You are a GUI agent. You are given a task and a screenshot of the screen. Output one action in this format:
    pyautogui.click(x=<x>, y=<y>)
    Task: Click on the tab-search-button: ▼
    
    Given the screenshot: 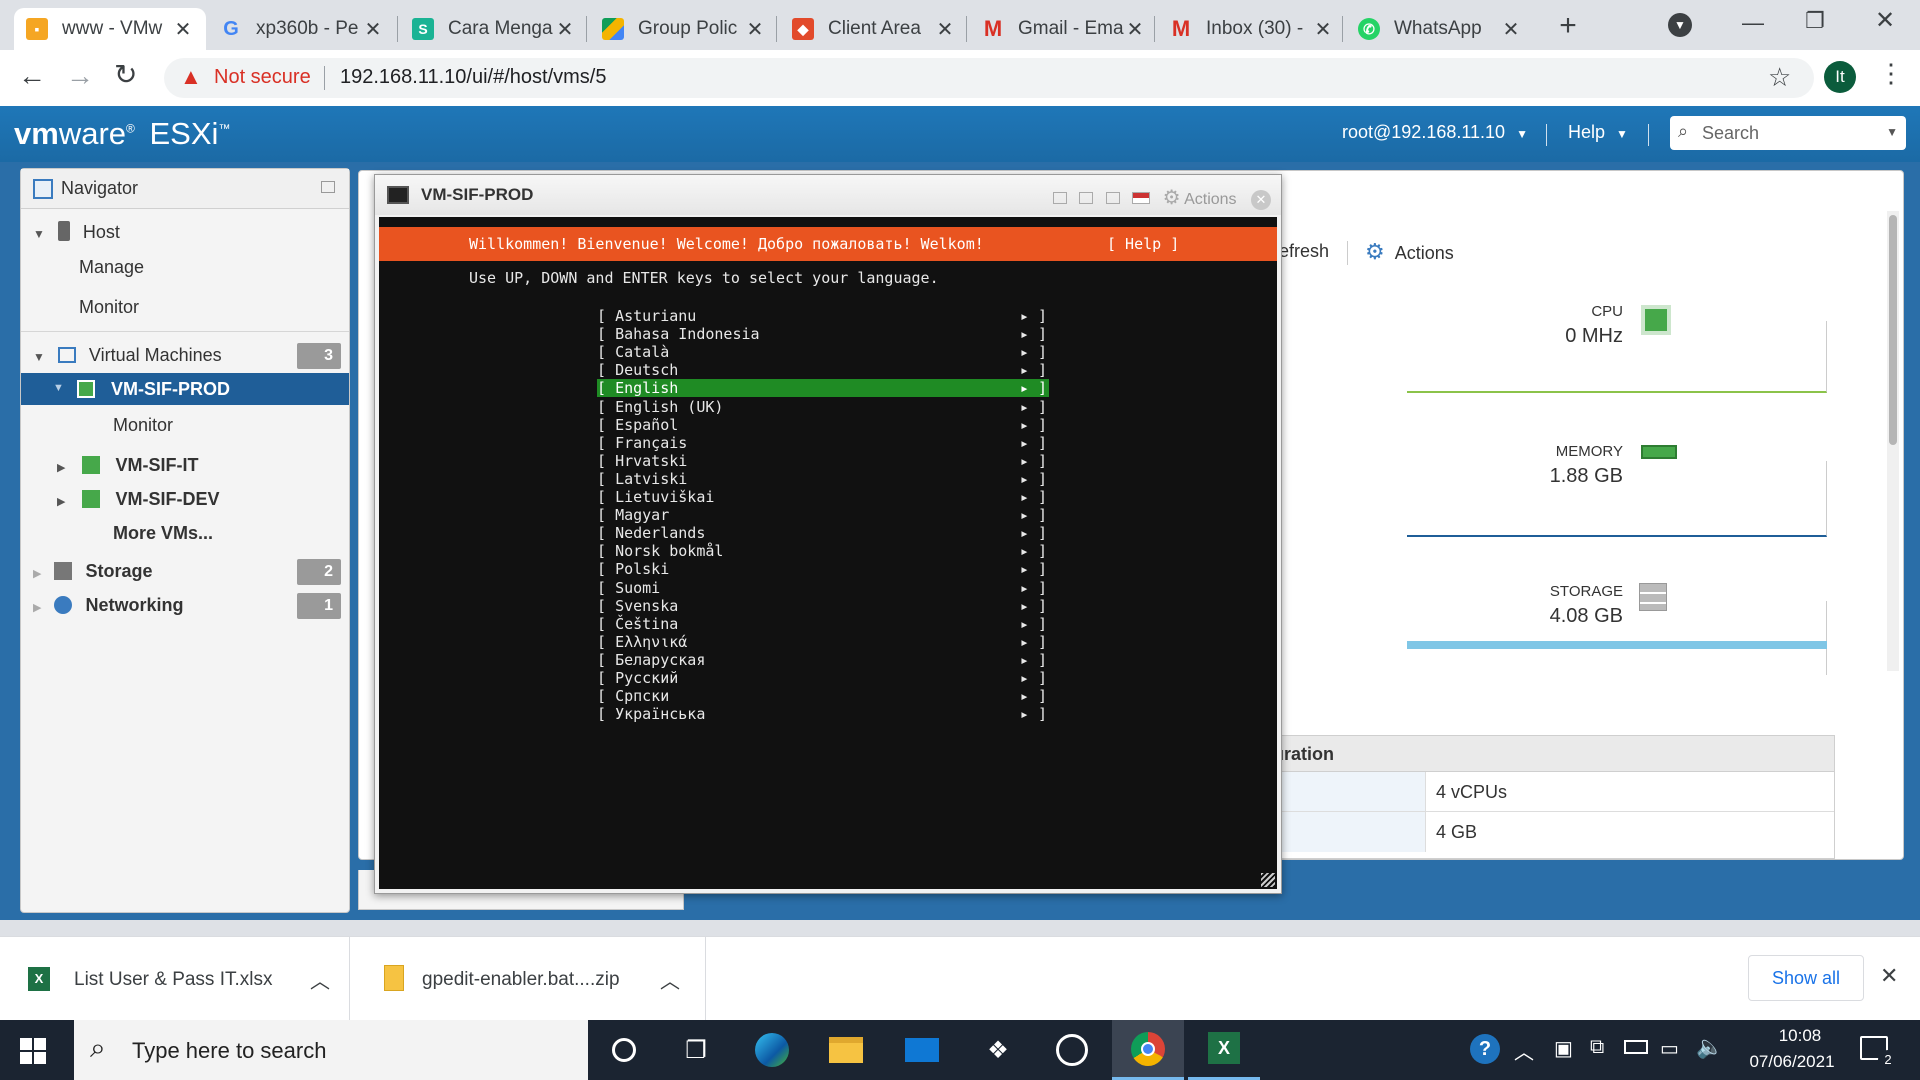 What is the action you would take?
    pyautogui.click(x=1680, y=25)
    